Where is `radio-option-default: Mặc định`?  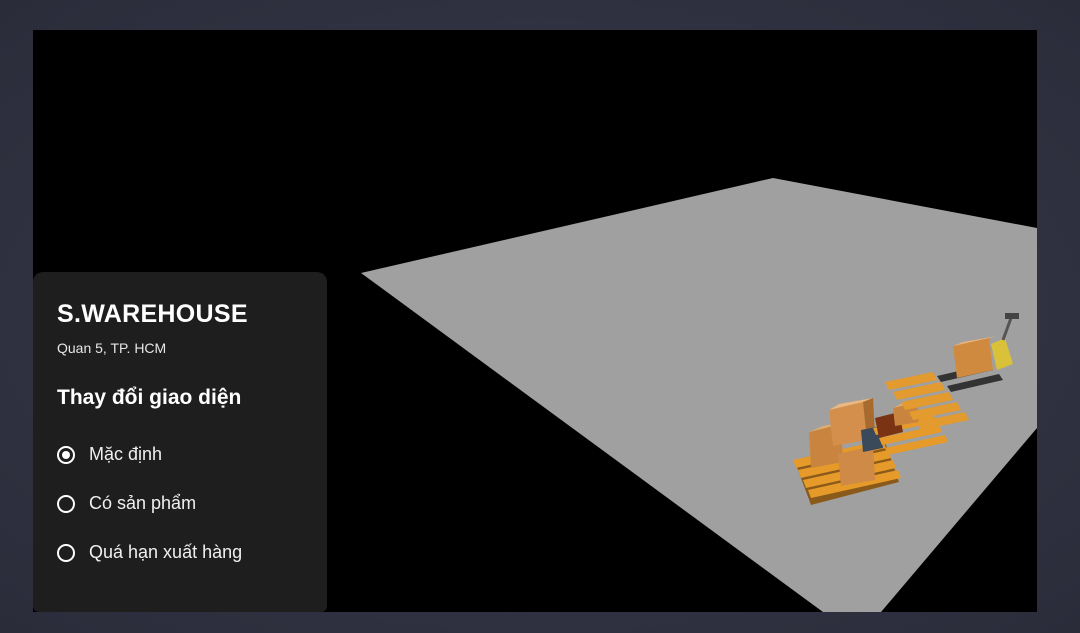
radio-option-default: Mặc định is located at coordinates (109, 454).